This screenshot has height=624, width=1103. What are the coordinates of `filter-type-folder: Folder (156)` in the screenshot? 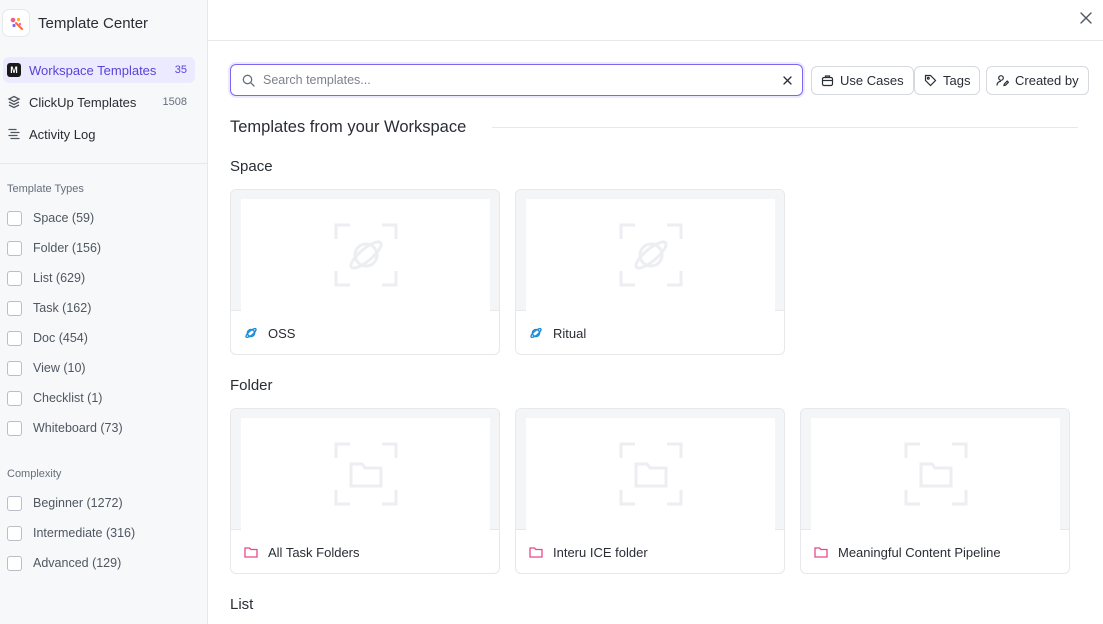 It's located at (54, 248).